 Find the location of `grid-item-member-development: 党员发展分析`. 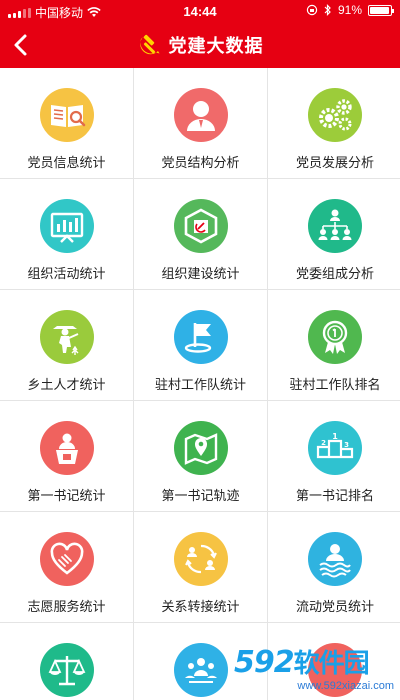

grid-item-member-development: 党员发展分析 is located at coordinates (334, 123).